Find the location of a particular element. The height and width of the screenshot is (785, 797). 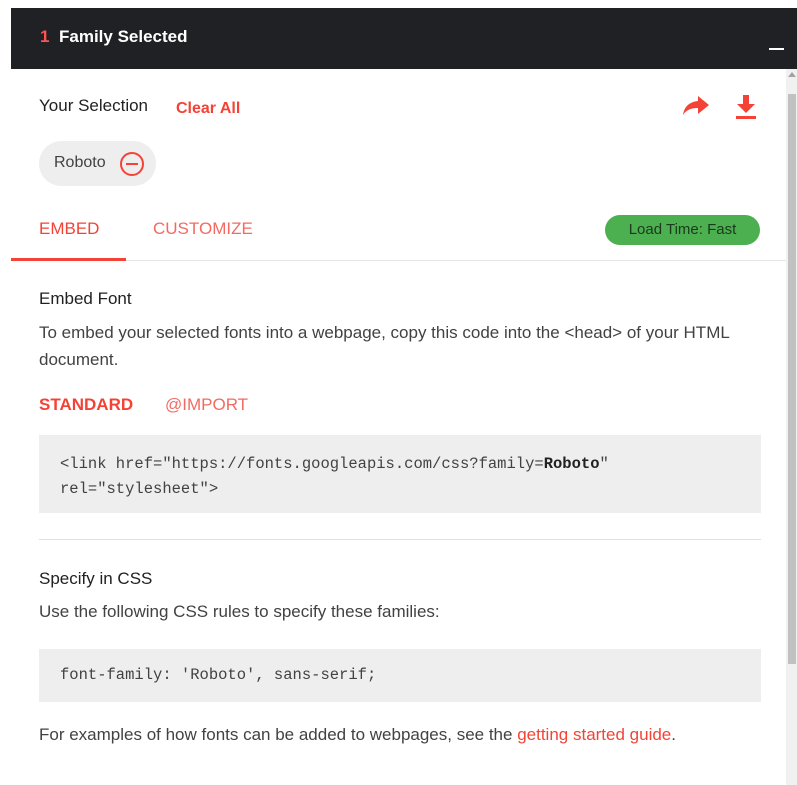

your-selection-label: Your Selection is located at coordinates (94, 105).